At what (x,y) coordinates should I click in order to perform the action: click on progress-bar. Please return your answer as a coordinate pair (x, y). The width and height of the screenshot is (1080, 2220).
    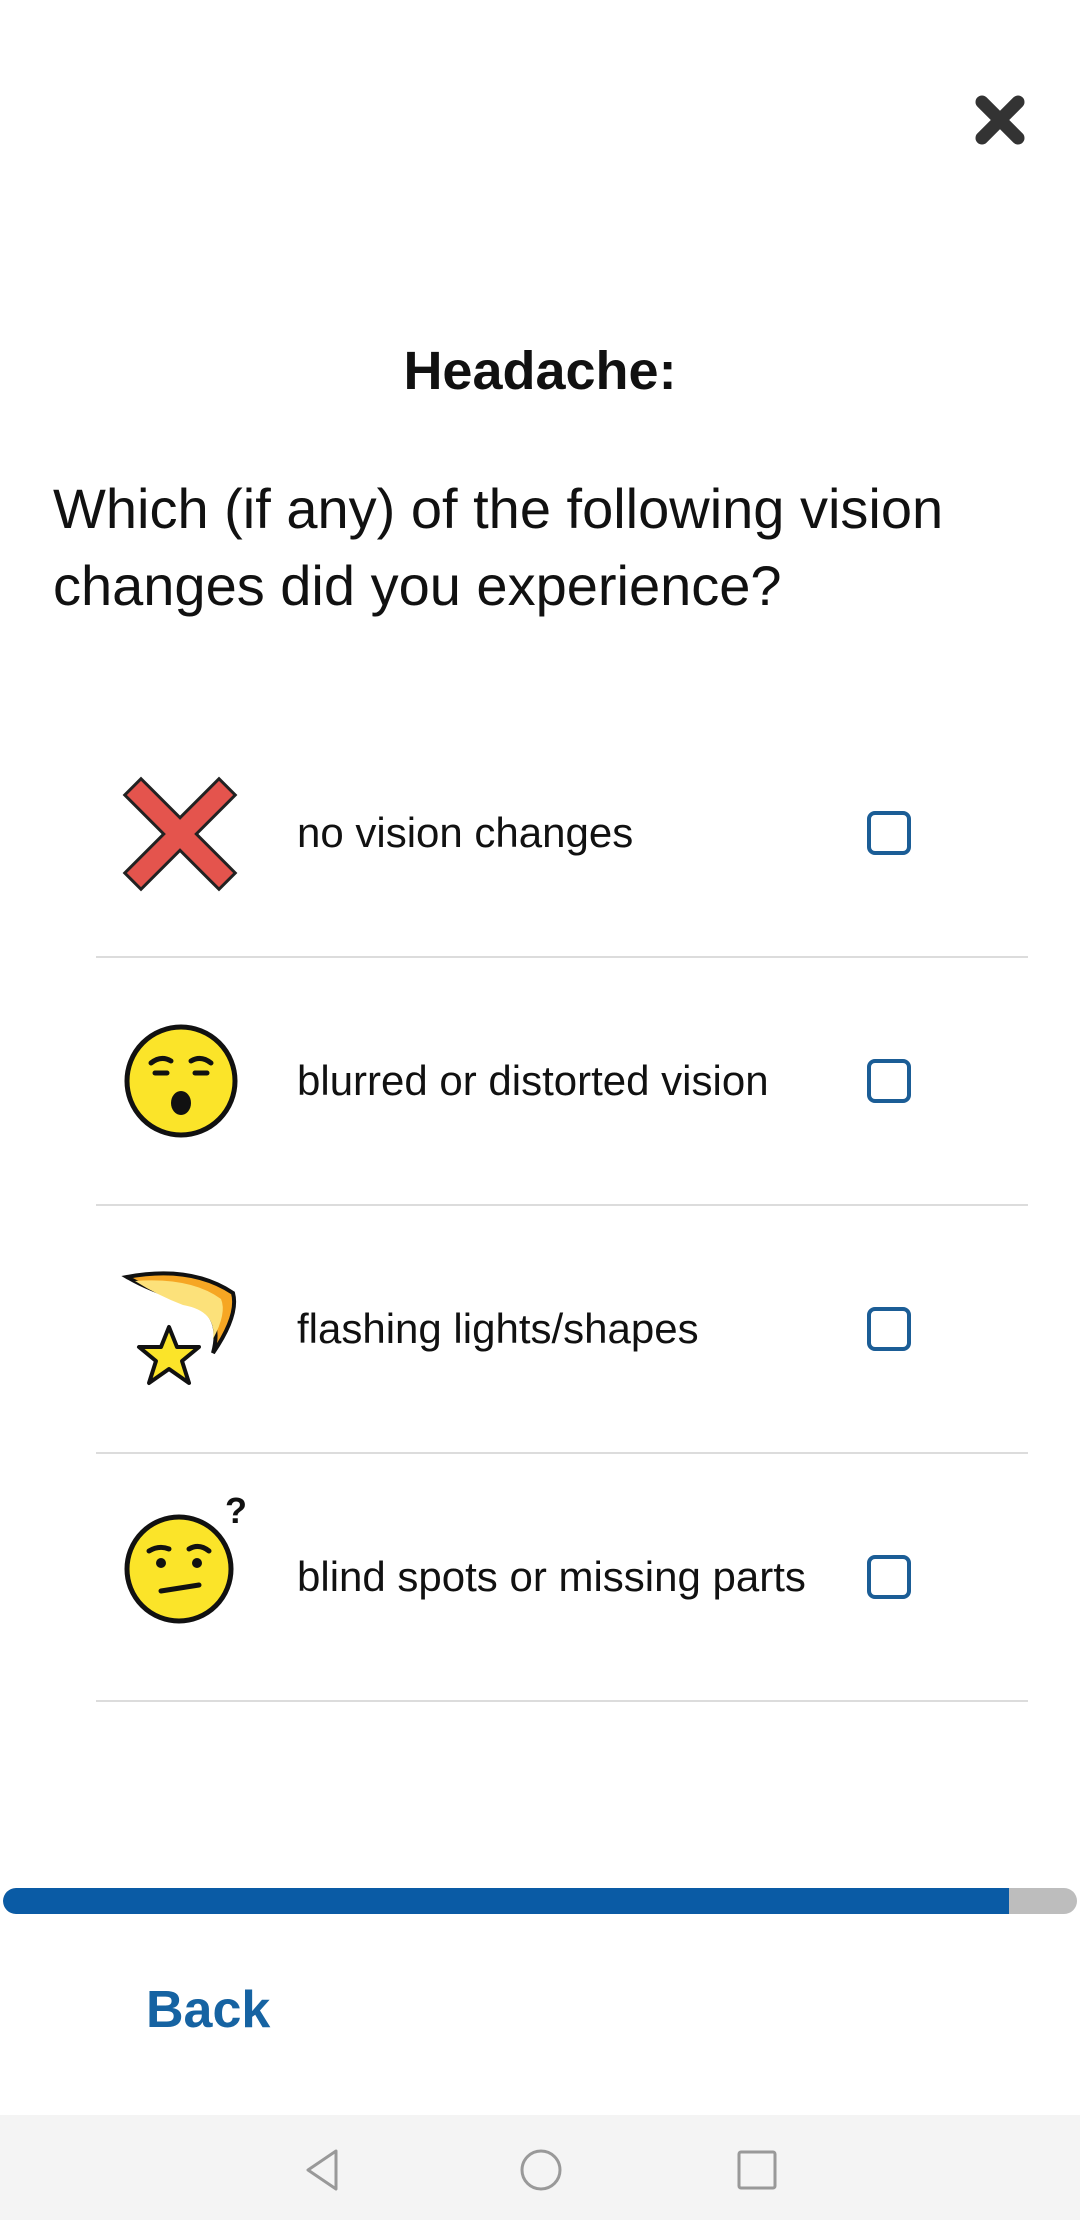
    Looking at the image, I should click on (540, 1901).